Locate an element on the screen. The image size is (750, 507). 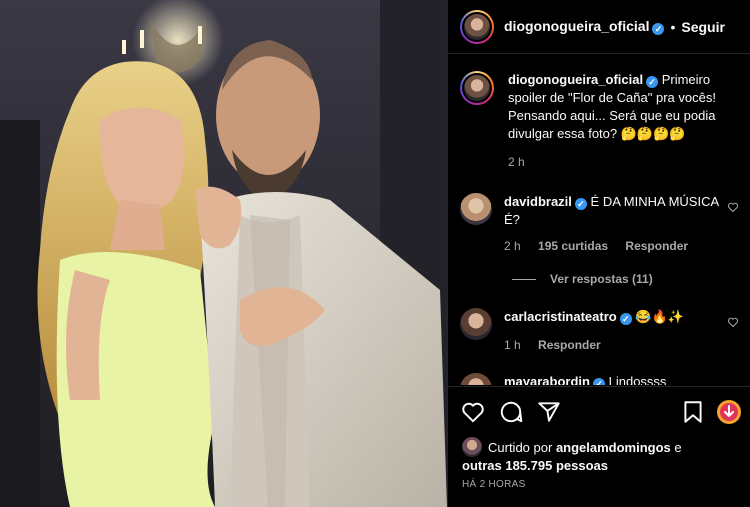
post-timestamp: HÁ 2 HORAS is located at coordinates (494, 484).